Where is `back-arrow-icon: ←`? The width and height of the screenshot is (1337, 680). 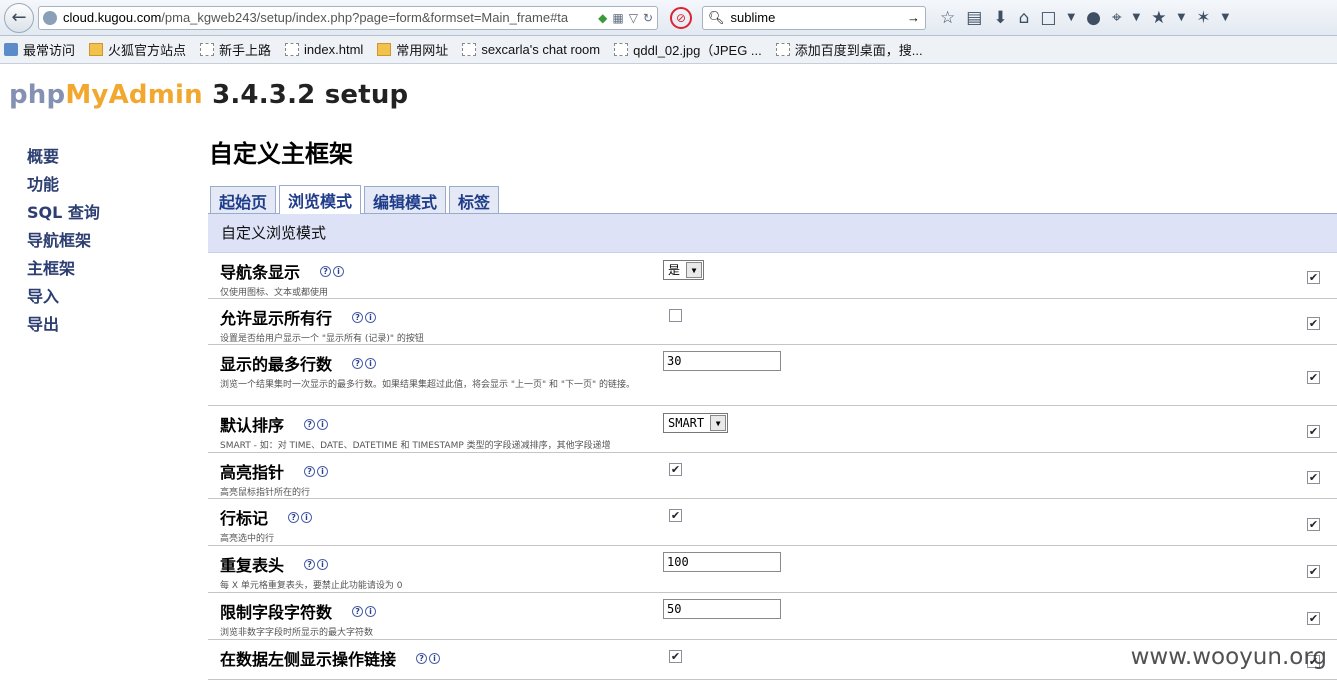
back-arrow-icon: ← is located at coordinates (19, 18).